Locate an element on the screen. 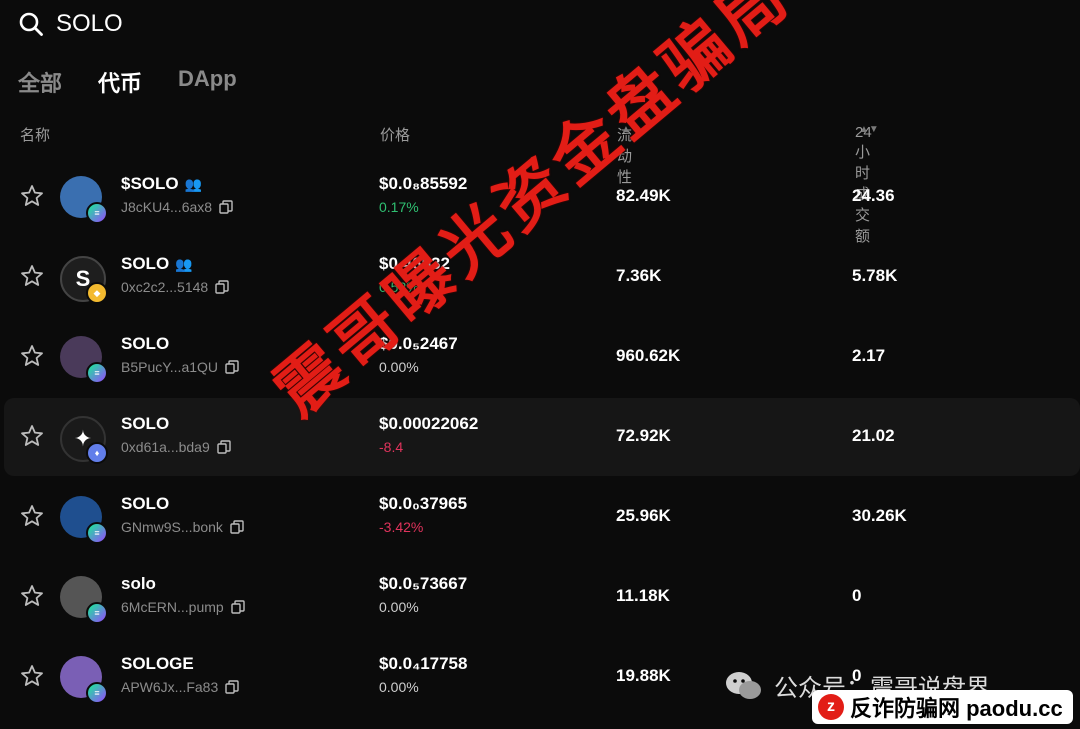  token-price: $0.0₅73667 is located at coordinates (423, 583).